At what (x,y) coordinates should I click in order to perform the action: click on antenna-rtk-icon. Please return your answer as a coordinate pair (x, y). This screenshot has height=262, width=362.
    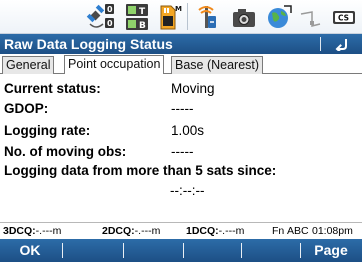
    Looking at the image, I should click on (207, 17).